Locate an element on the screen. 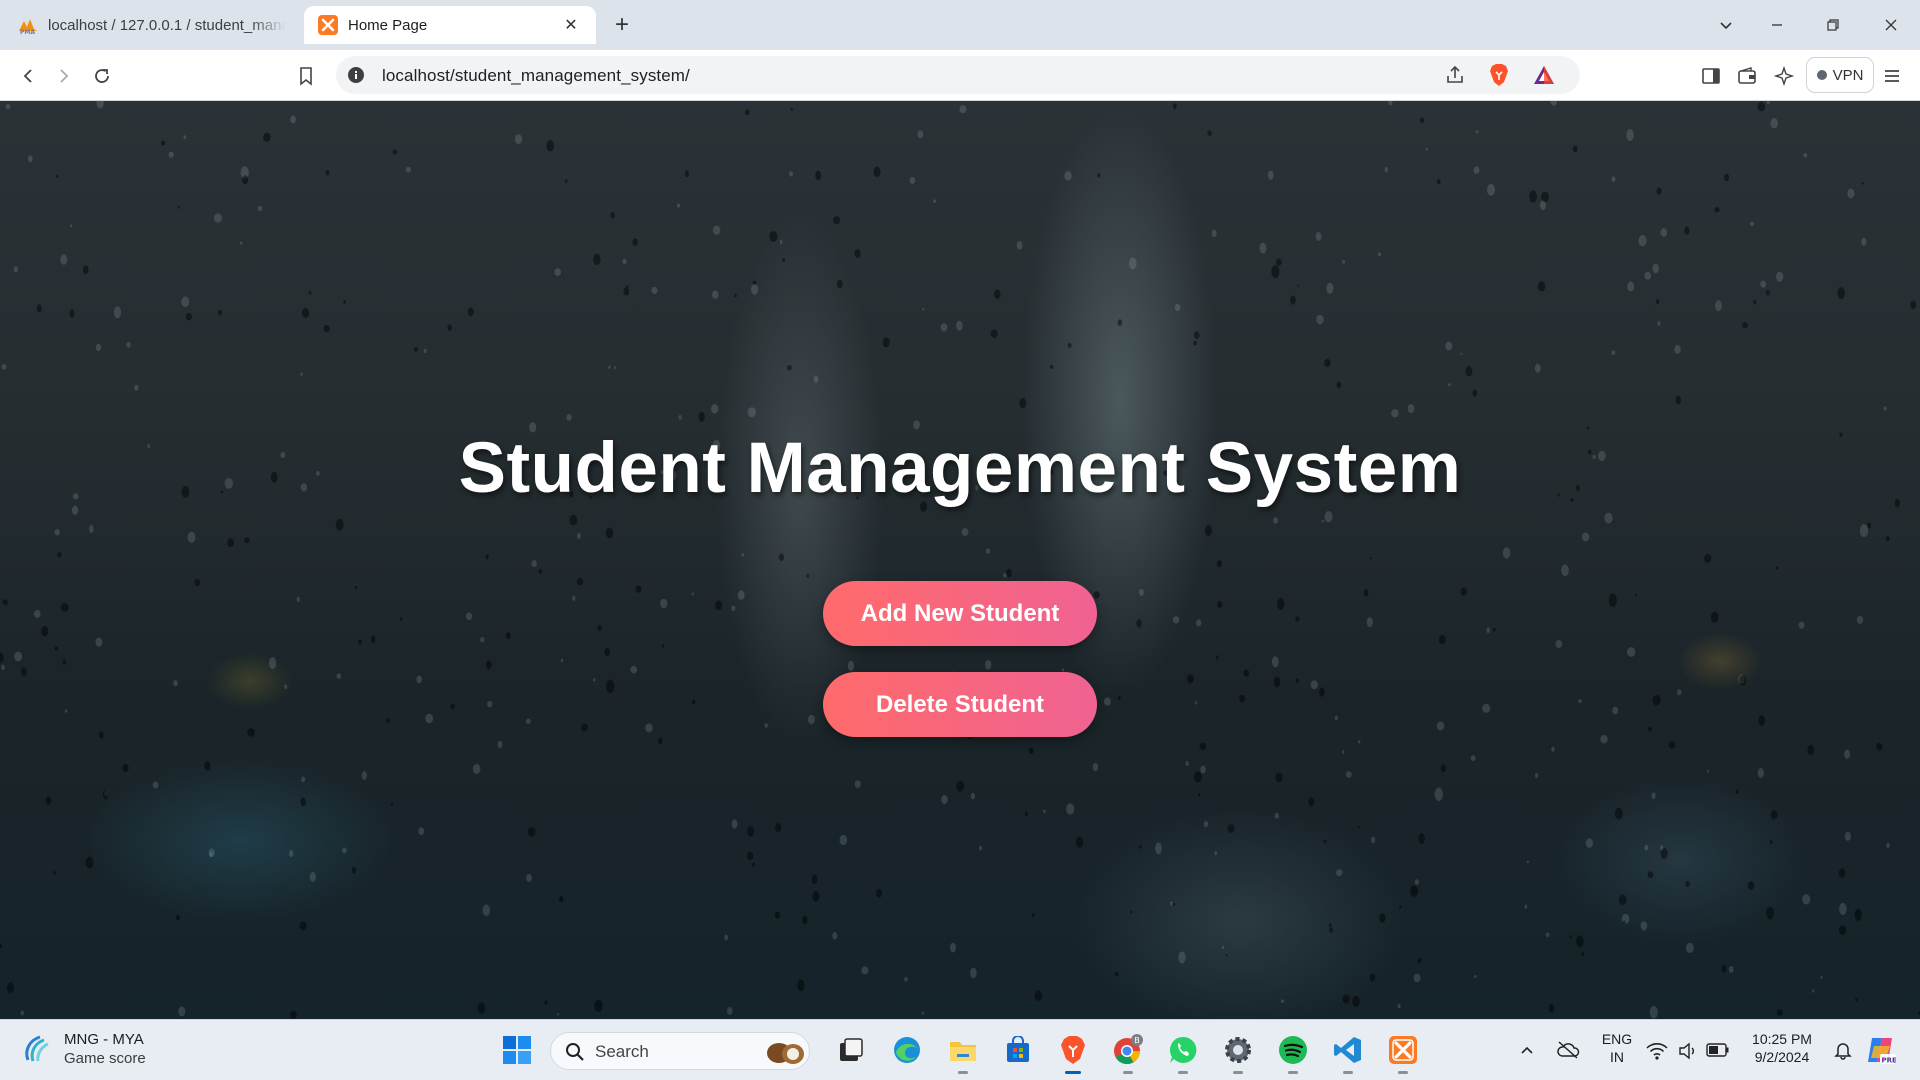 The height and width of the screenshot is (1080, 1920). vpn-button: VPN is located at coordinates (1840, 75).